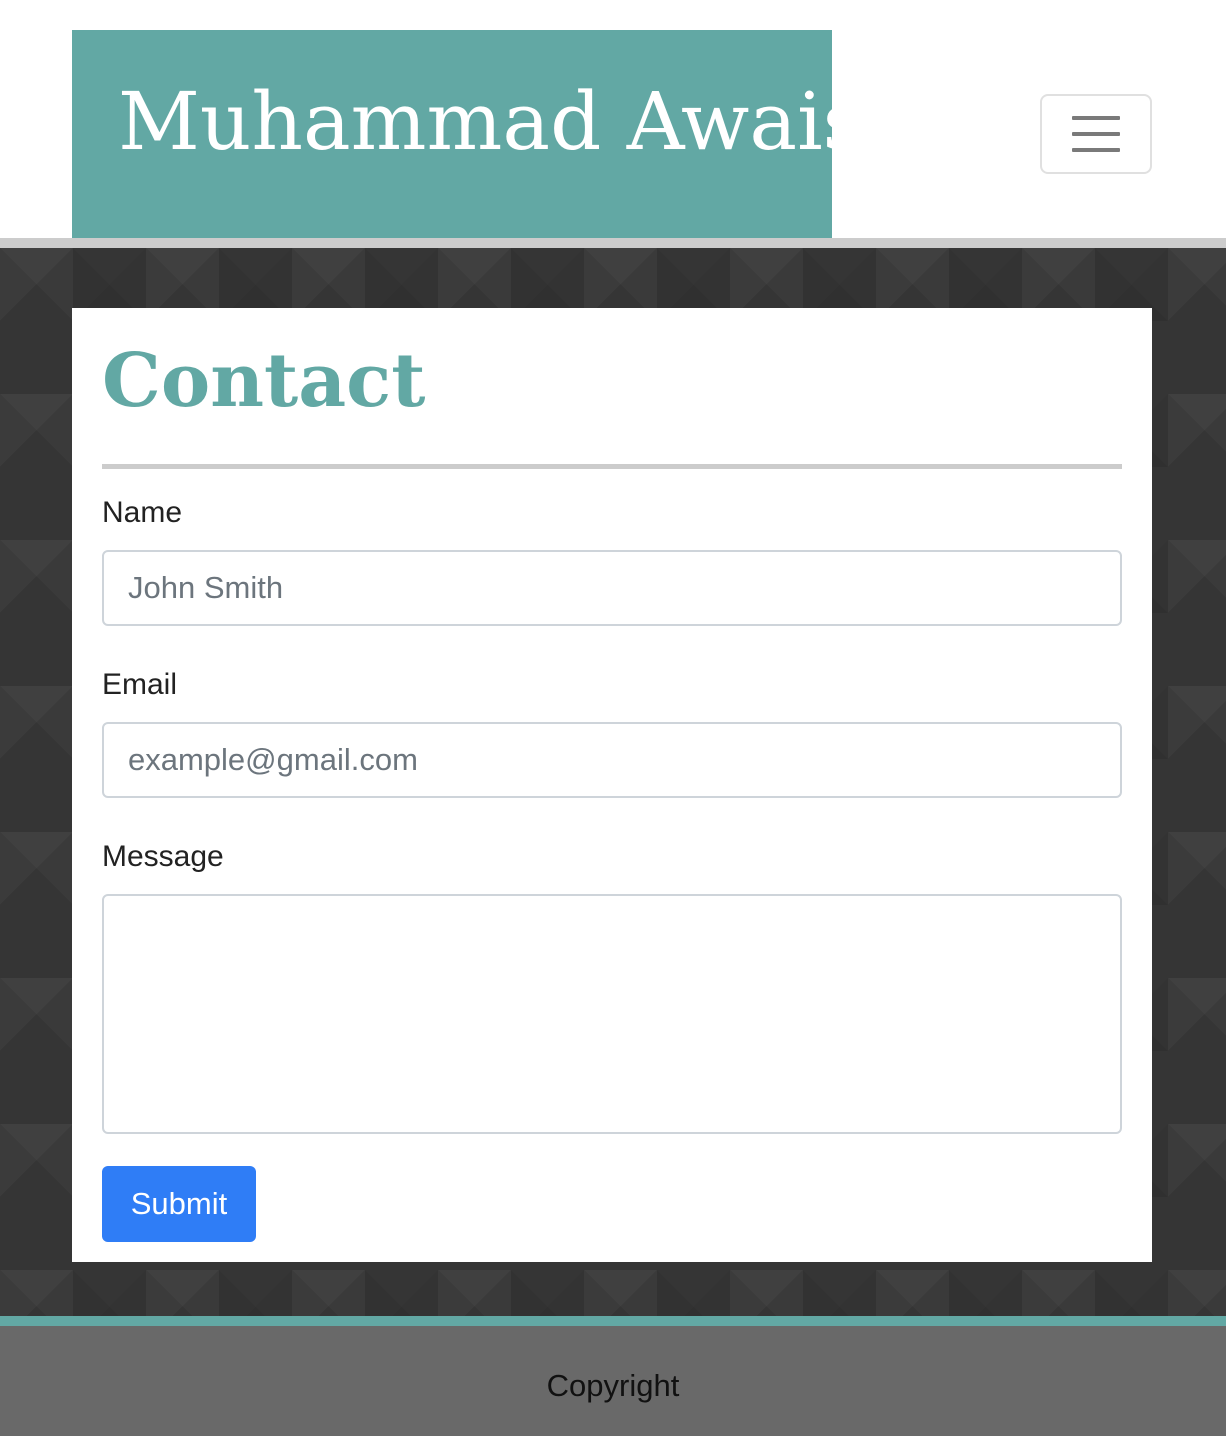 The width and height of the screenshot is (1226, 1436). Describe the element at coordinates (142, 512) in the screenshot. I see `name-label: Name` at that location.